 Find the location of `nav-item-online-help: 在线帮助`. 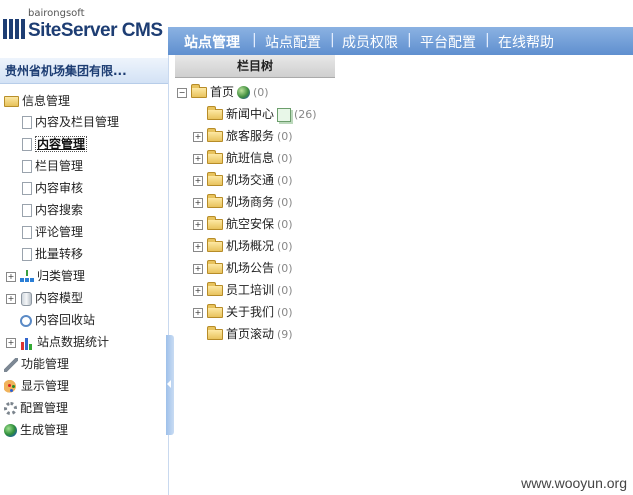

nav-item-online-help: 在线帮助 is located at coordinates (526, 42).